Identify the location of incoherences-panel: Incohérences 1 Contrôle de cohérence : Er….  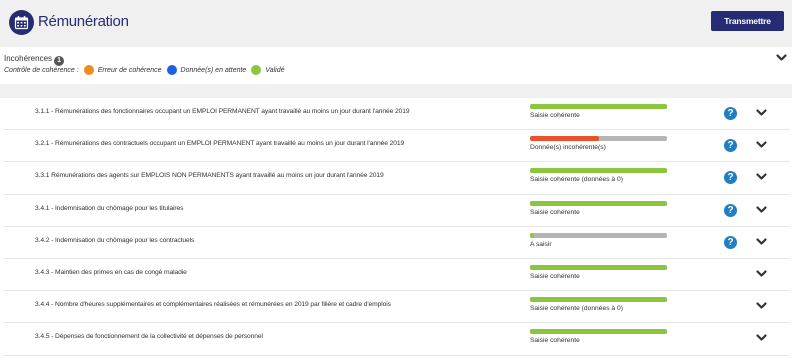
(396, 66).